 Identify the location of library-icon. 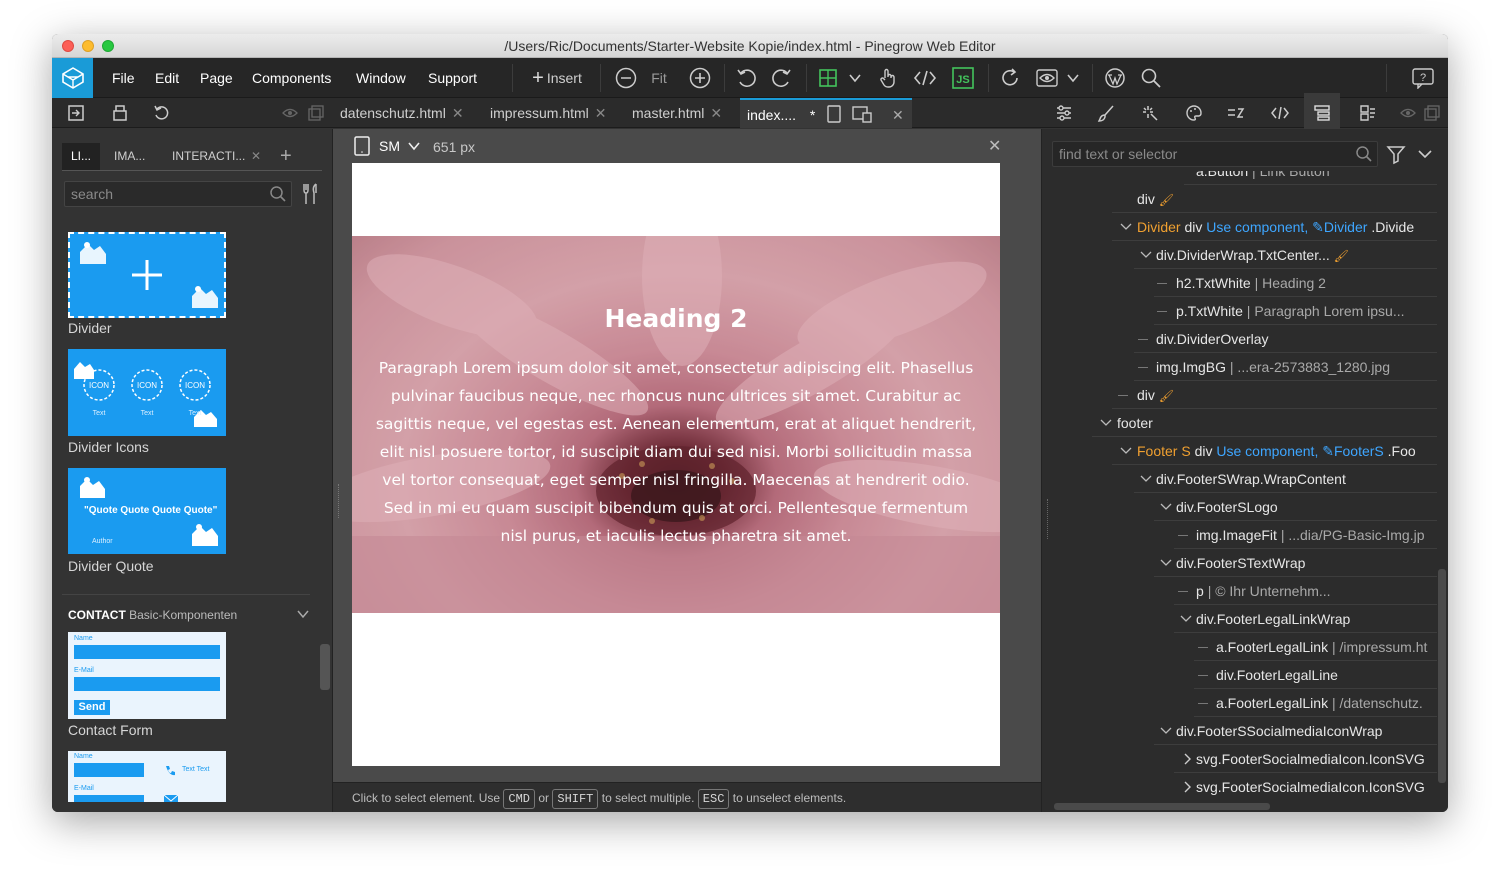
(1368, 113).